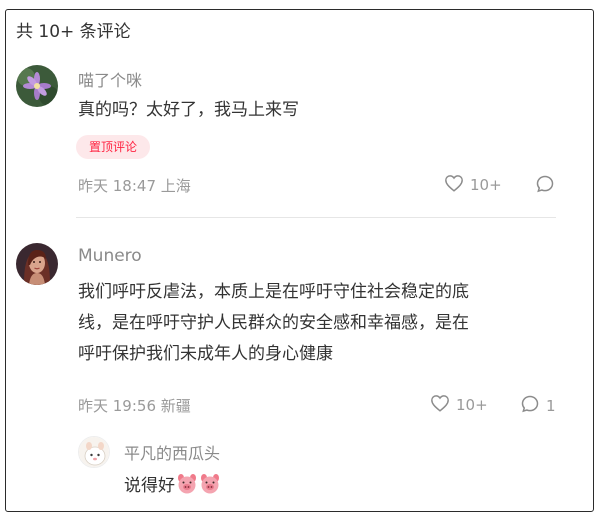 Image resolution: width=600 pixels, height=517 pixels. Describe the element at coordinates (551, 406) in the screenshot. I see `reply-count: 1` at that location.